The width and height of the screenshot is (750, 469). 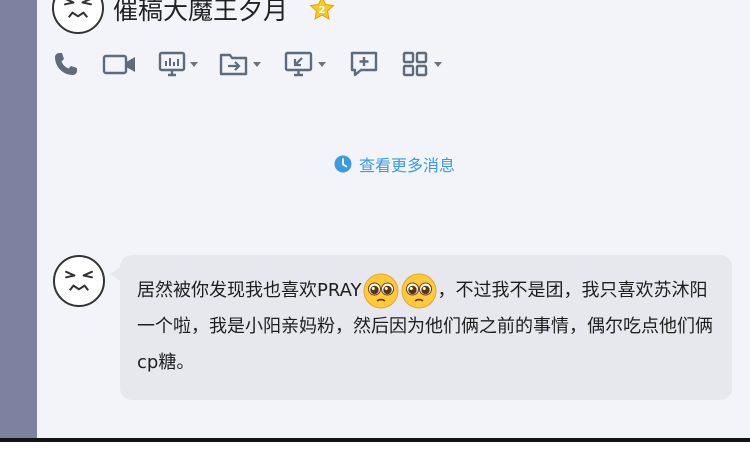 I want to click on view-more-label: 查看更多消息, so click(x=407, y=164).